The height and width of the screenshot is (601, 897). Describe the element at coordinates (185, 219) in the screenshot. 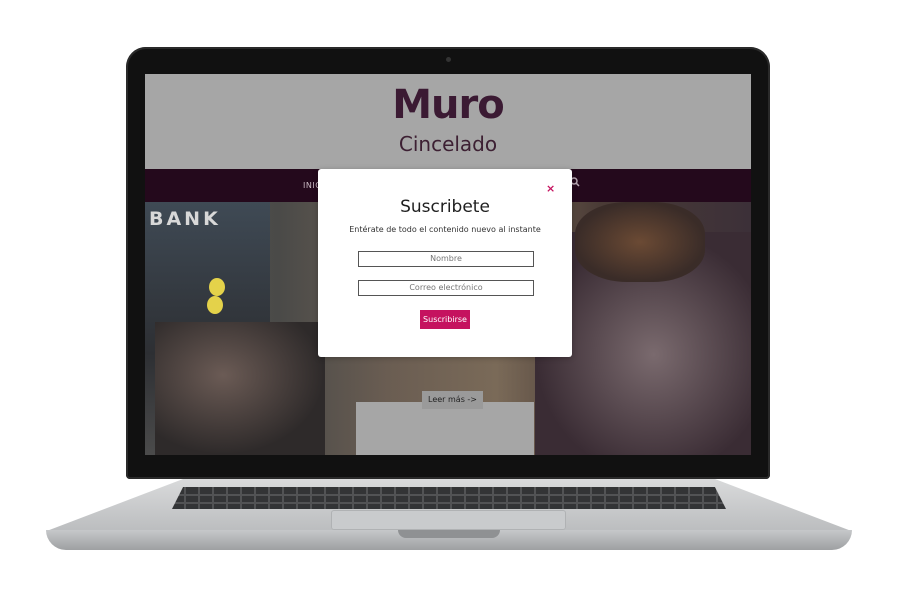

I see `hero-bank-sign: BANK` at that location.